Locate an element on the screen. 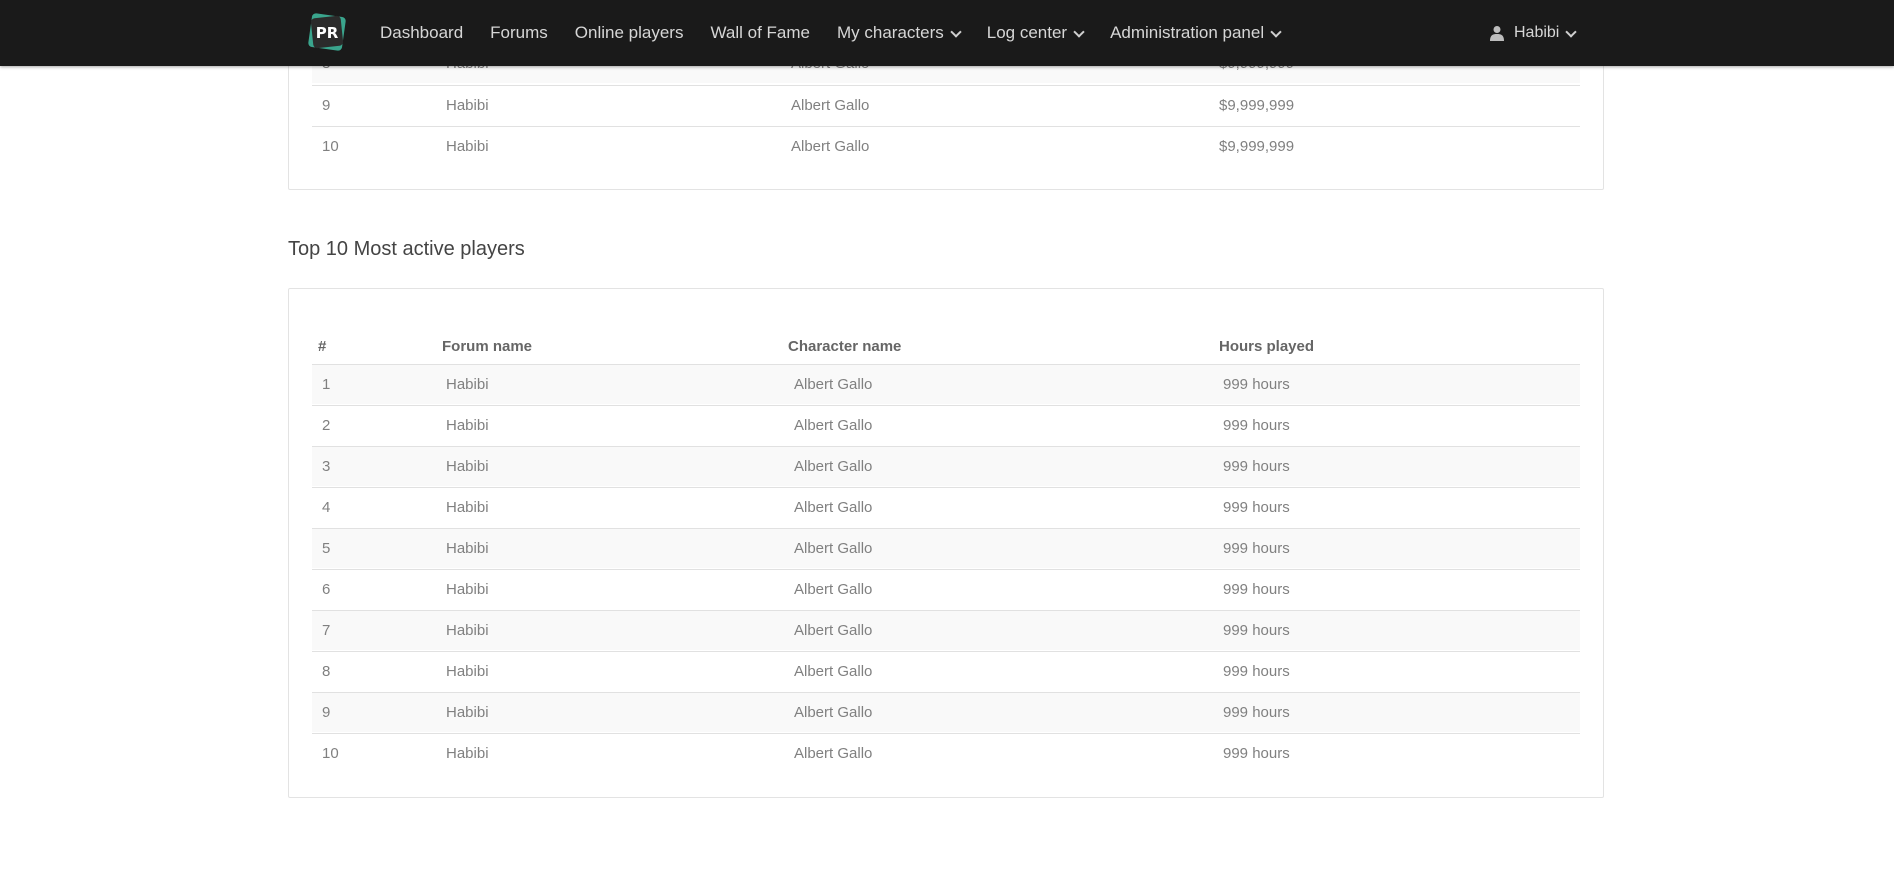 This screenshot has height=891, width=1894. table-row: 2 Habibi Albert Gallo 999 hours is located at coordinates (946, 425).